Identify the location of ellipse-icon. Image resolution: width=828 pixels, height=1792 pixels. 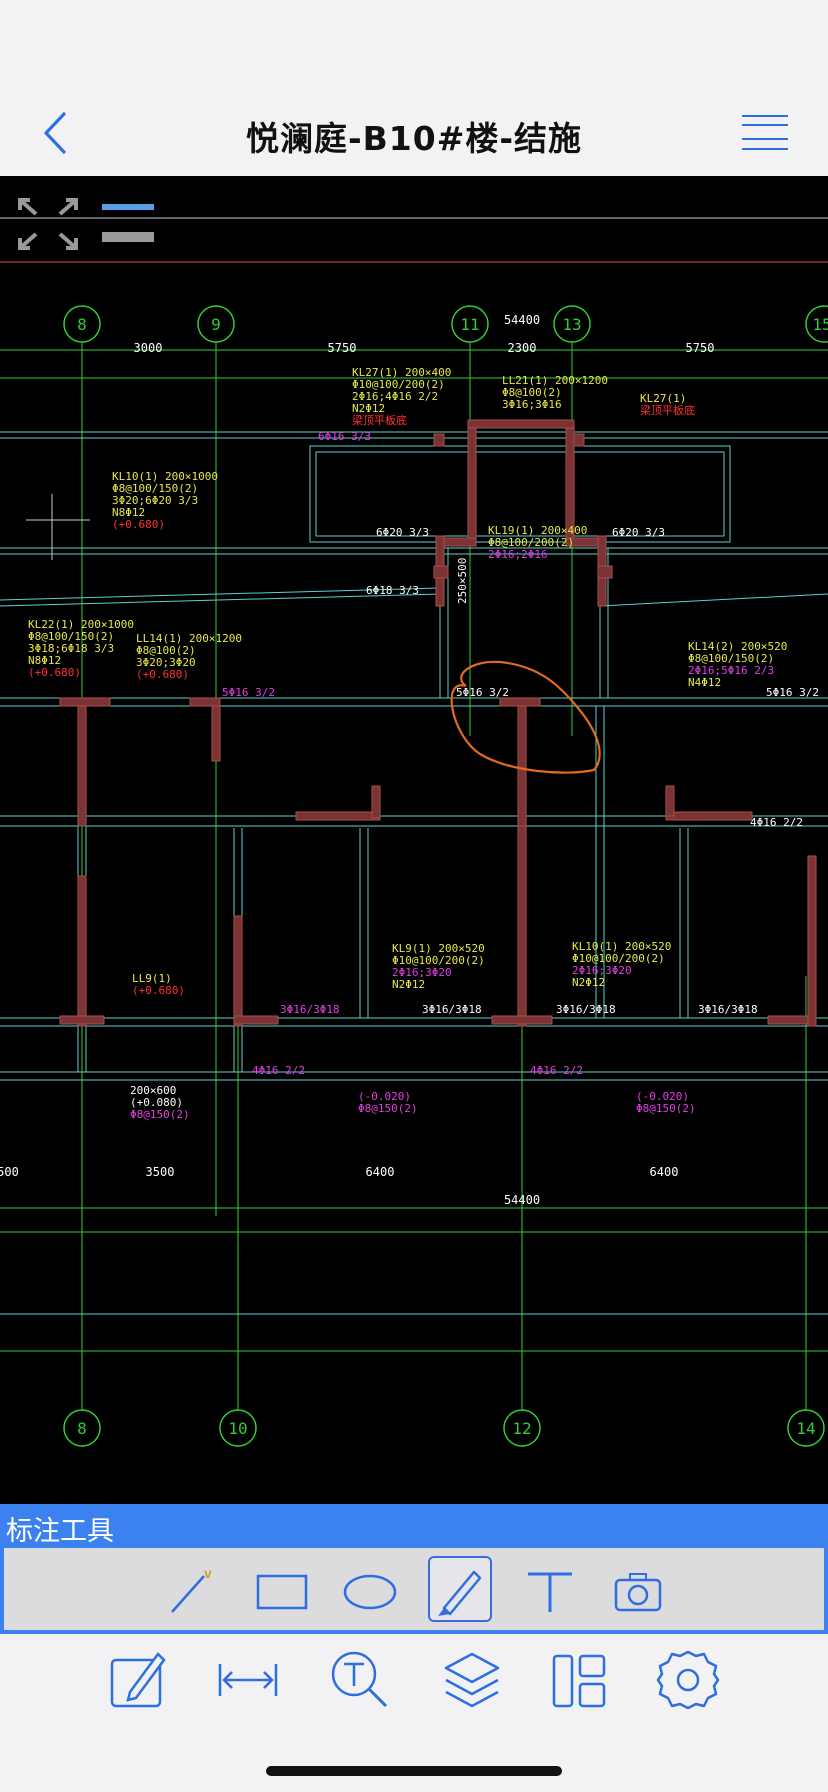
(370, 1592).